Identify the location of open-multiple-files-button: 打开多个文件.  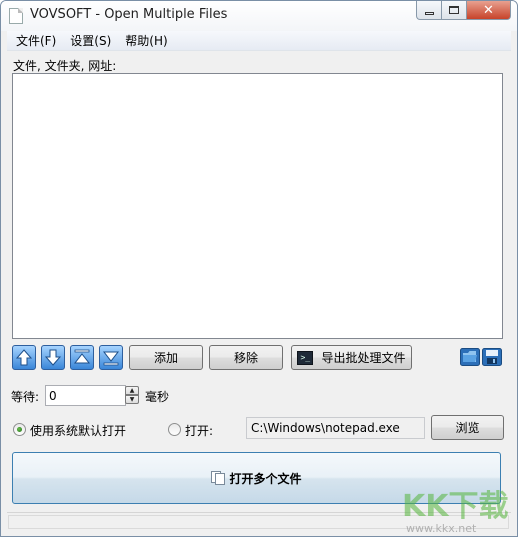
(256, 478).